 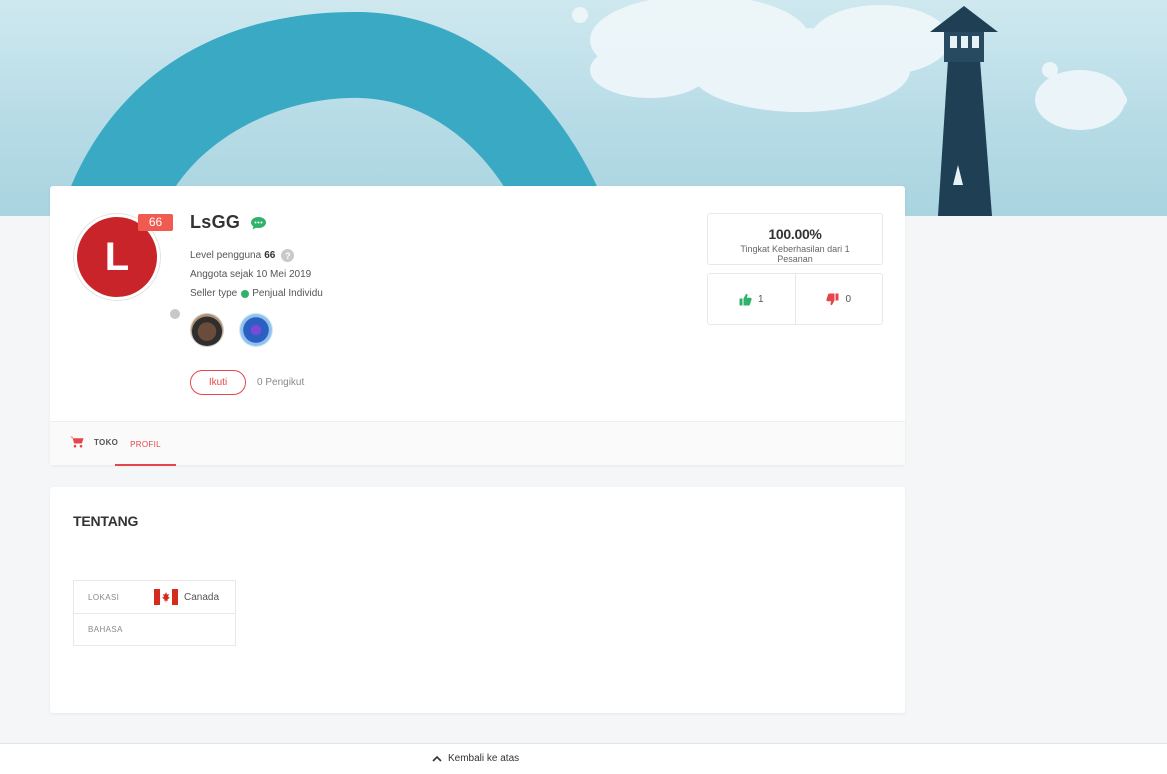 I want to click on profile-tabbar: TOKO PROFIL, so click(x=477, y=443).